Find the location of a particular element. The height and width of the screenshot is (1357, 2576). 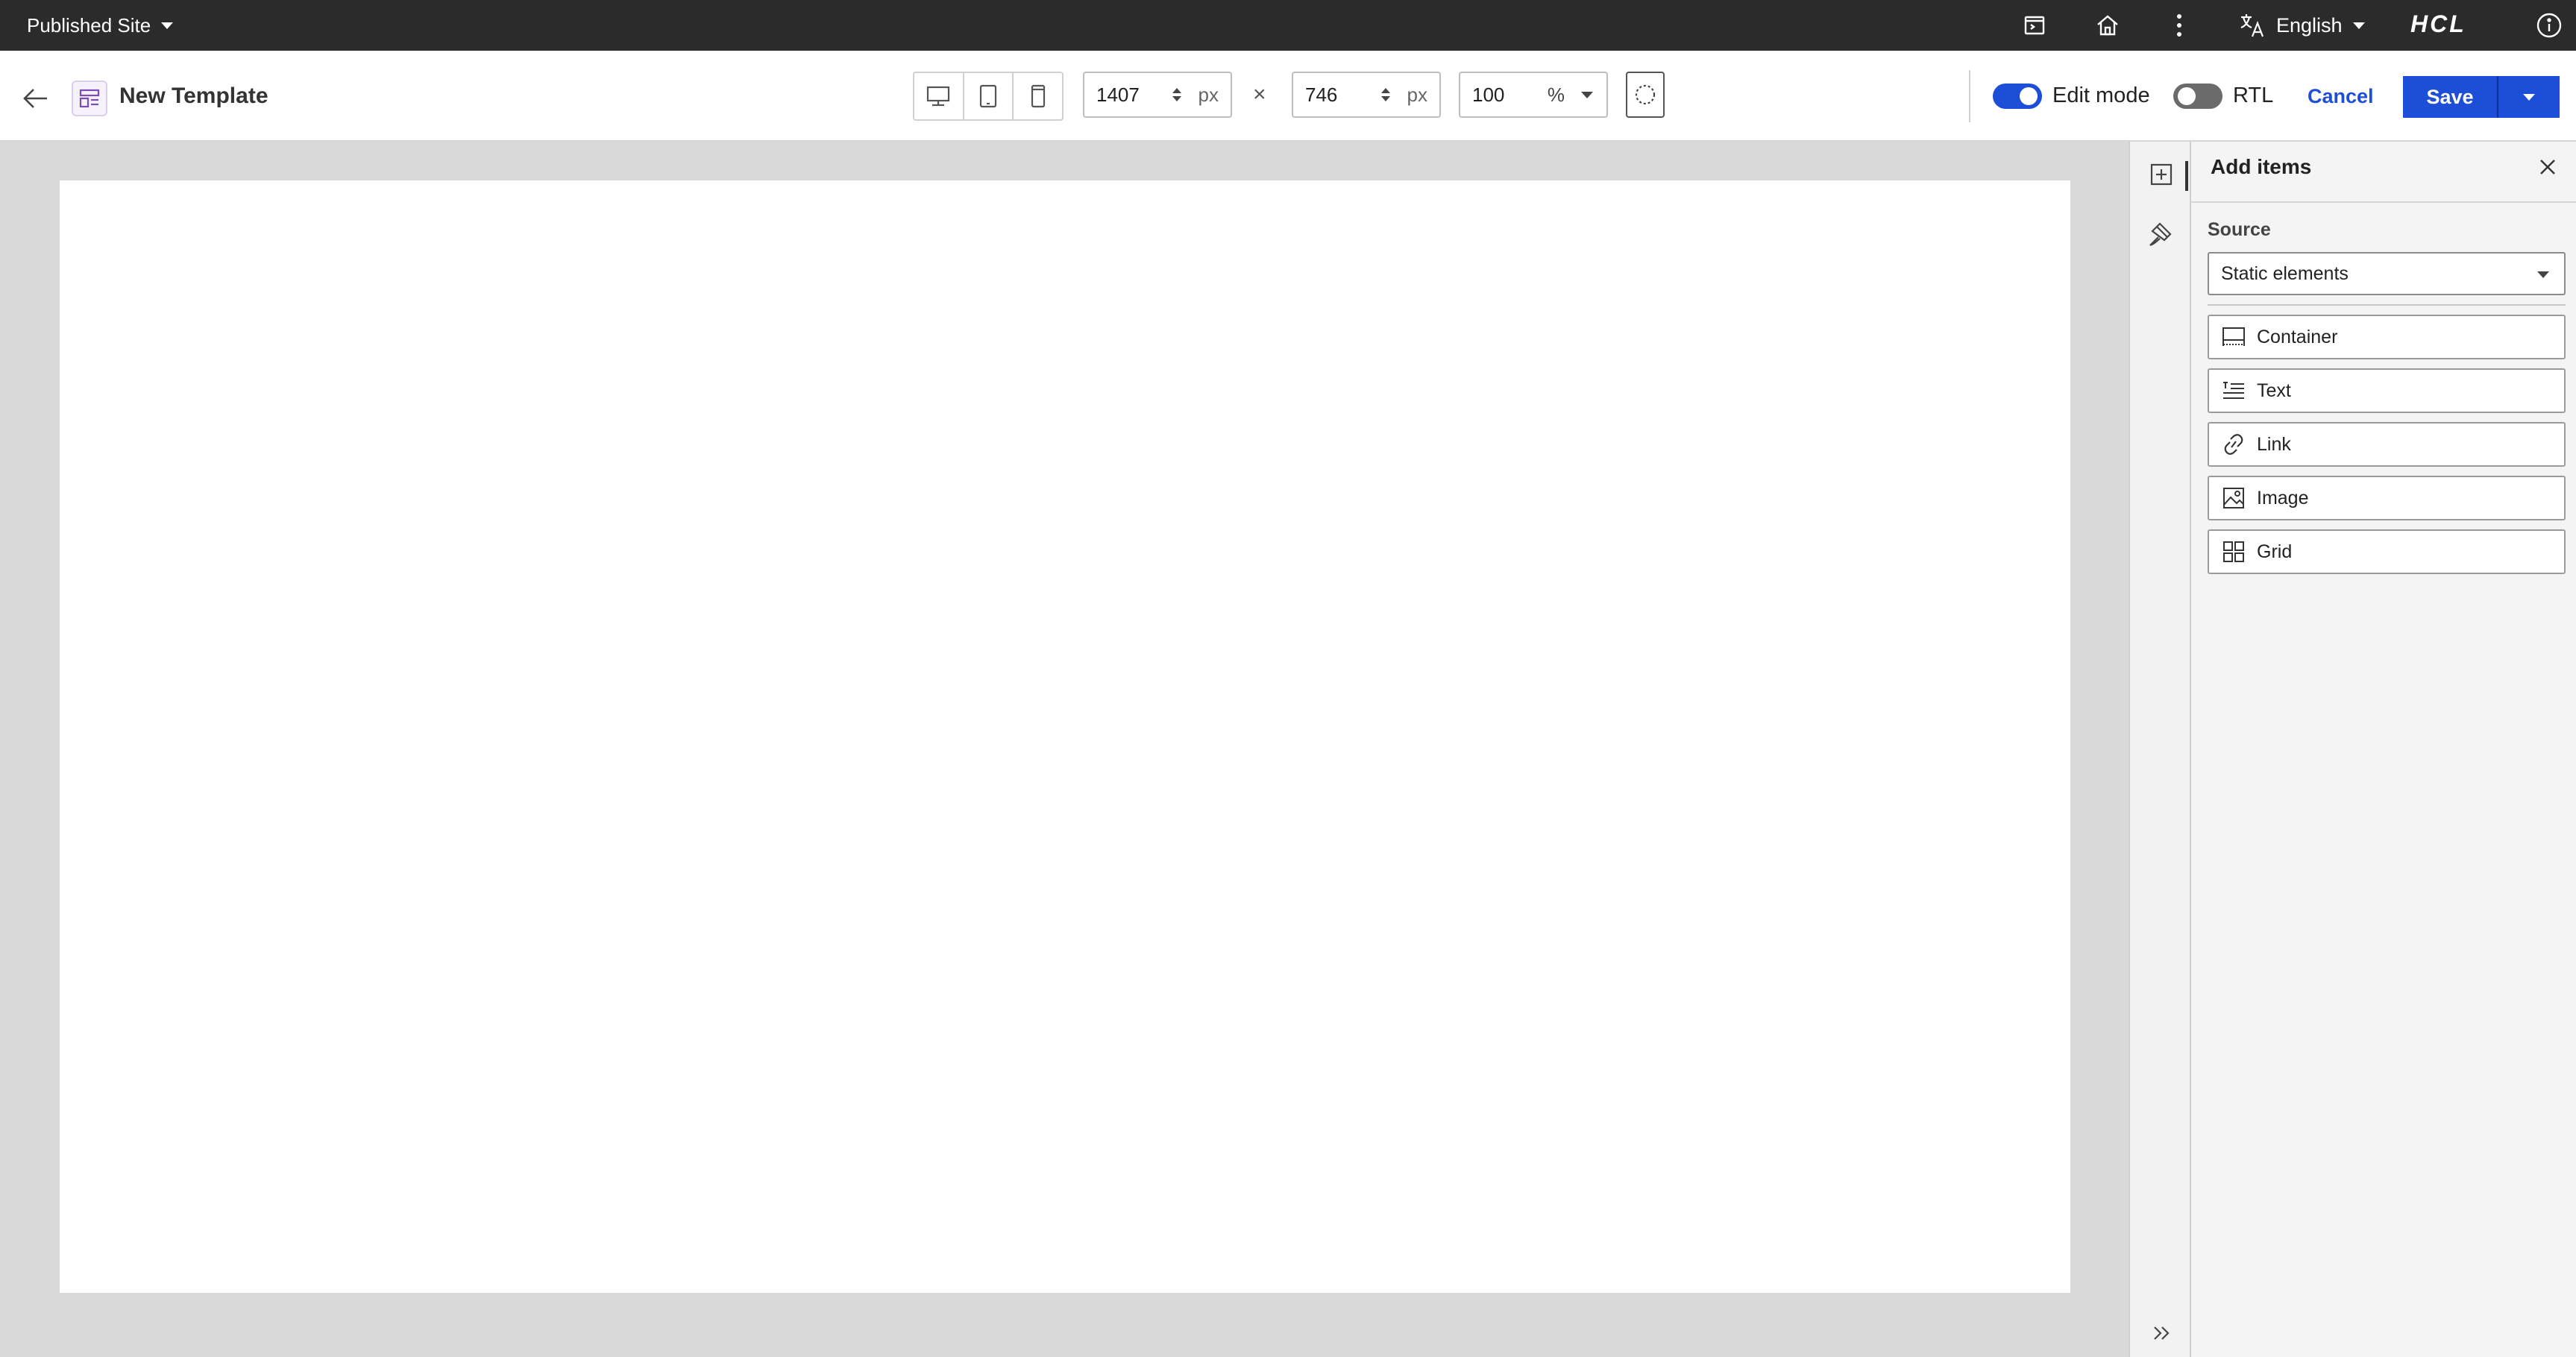

expand-panel-button is located at coordinates (2161, 1333).